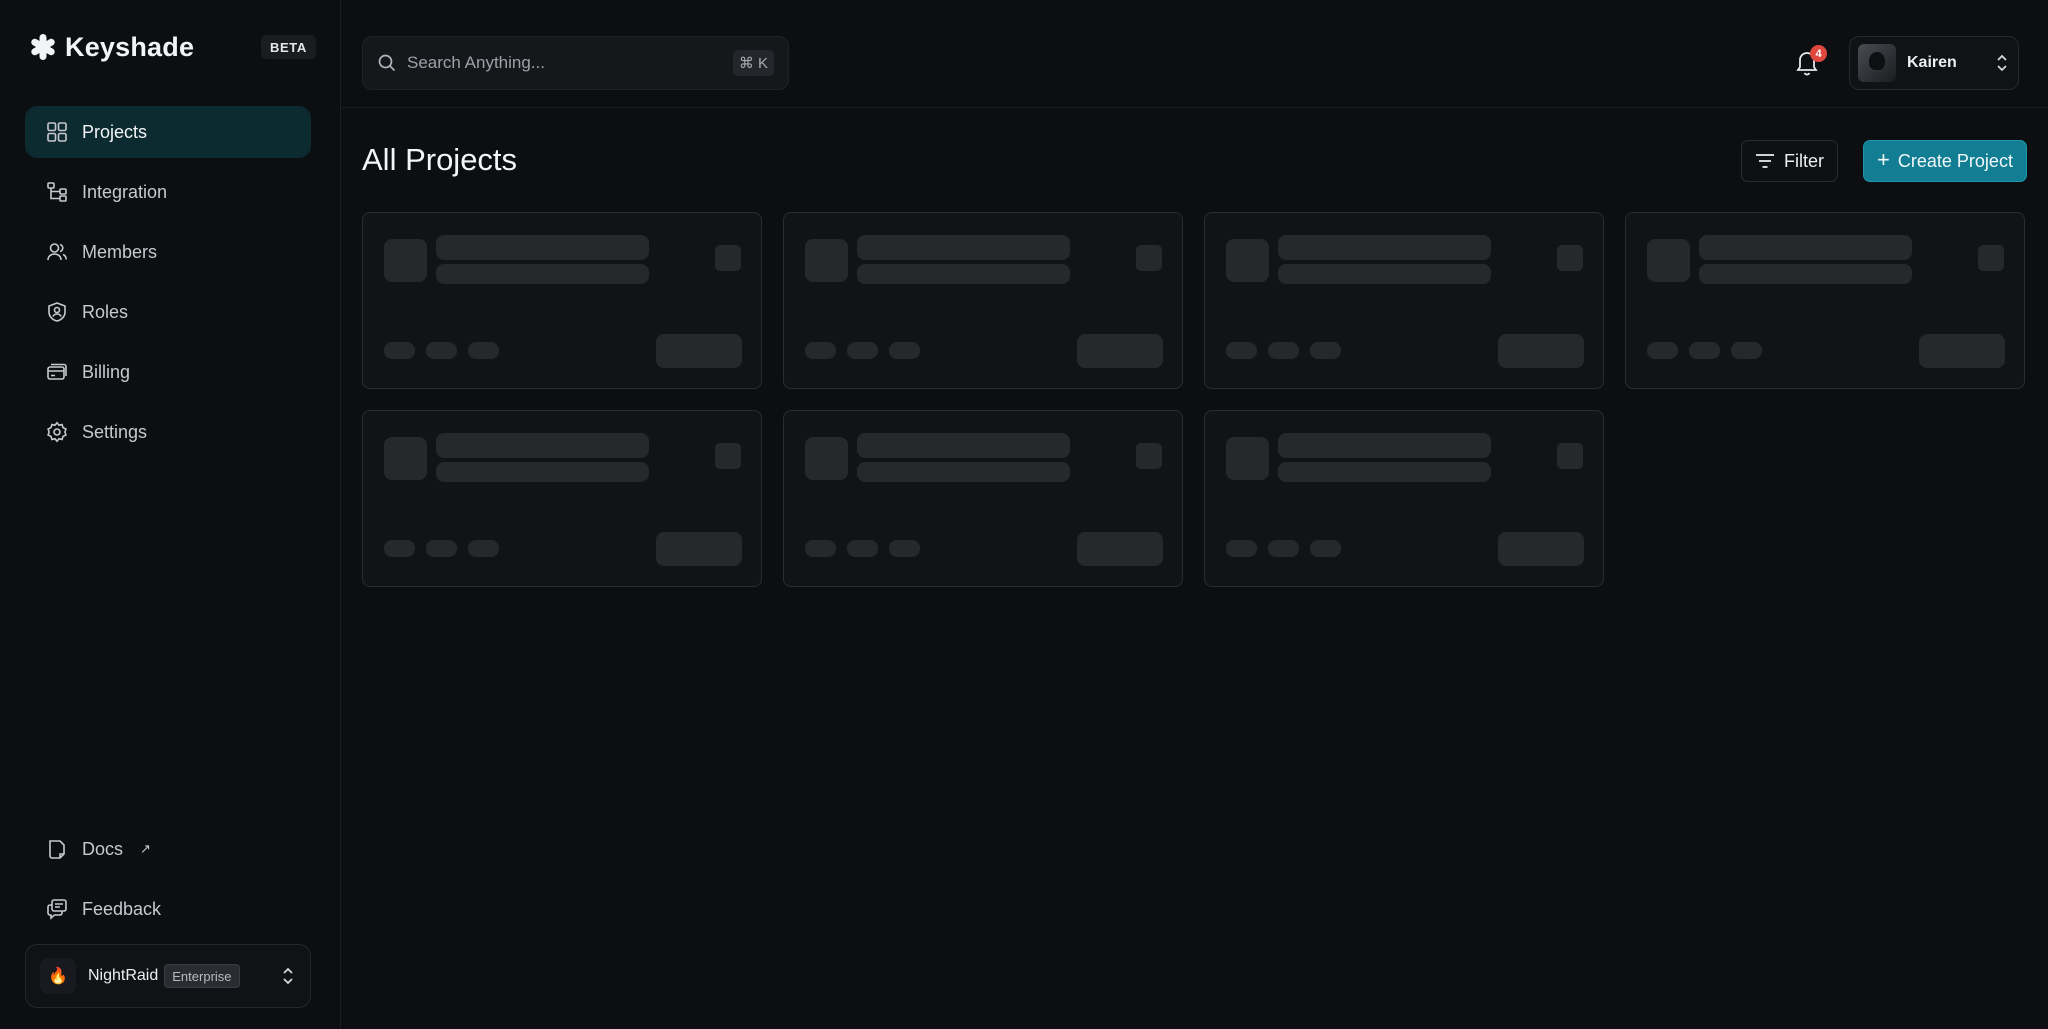  I want to click on grid-icon, so click(57, 132).